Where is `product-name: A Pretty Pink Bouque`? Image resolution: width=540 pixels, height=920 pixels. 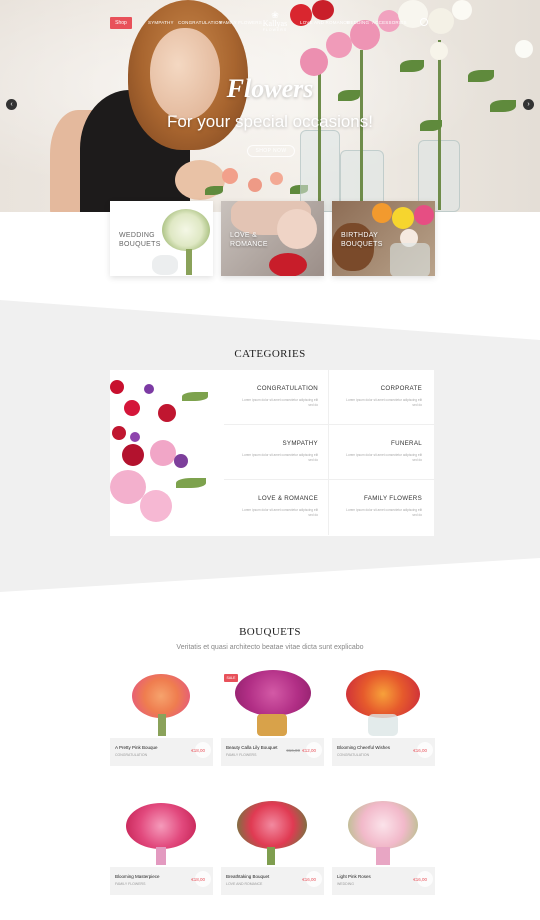
product-name: A Pretty Pink Bouque is located at coordinates (136, 747).